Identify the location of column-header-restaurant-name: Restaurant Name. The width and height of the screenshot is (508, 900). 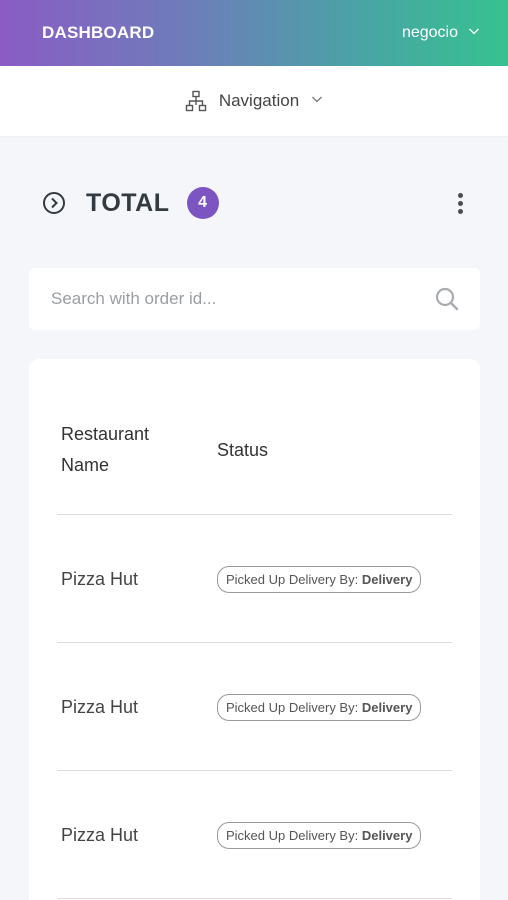
(139, 450).